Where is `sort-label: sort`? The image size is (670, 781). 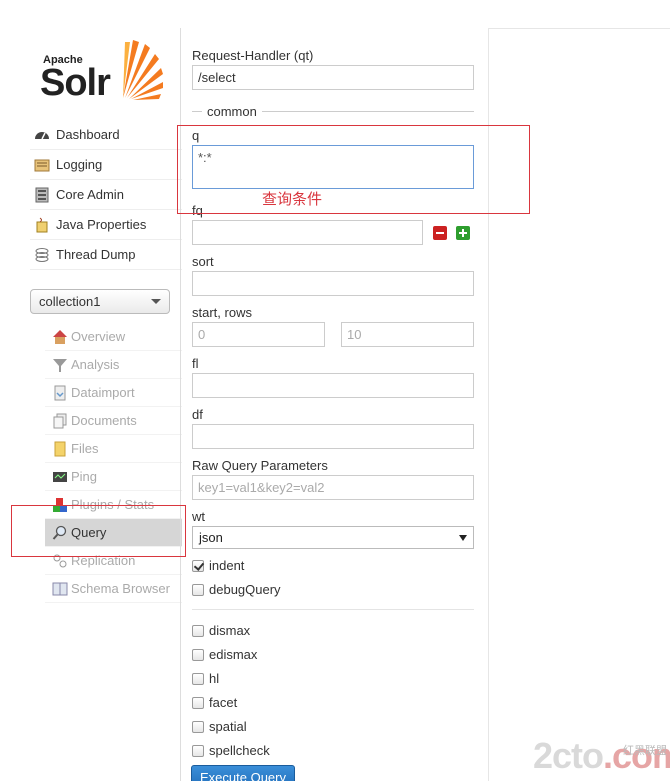 sort-label: sort is located at coordinates (203, 261).